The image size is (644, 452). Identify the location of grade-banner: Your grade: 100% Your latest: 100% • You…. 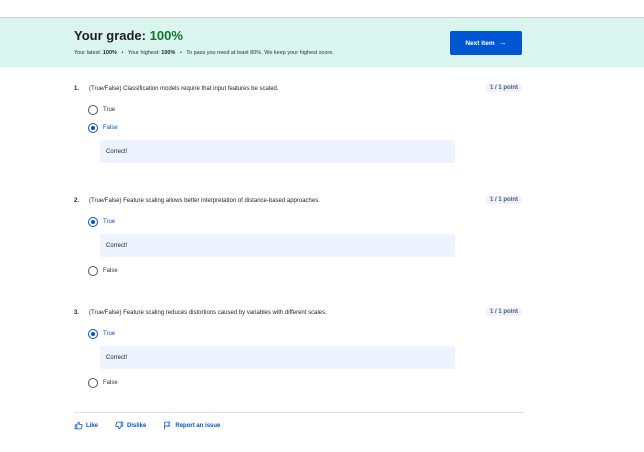
(322, 42).